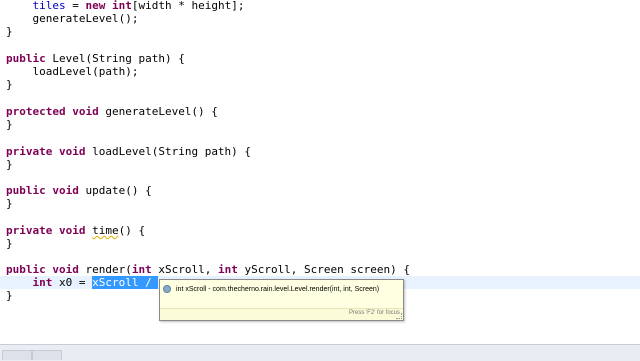 The image size is (640, 361). I want to click on field-dot-icon, so click(167, 289).